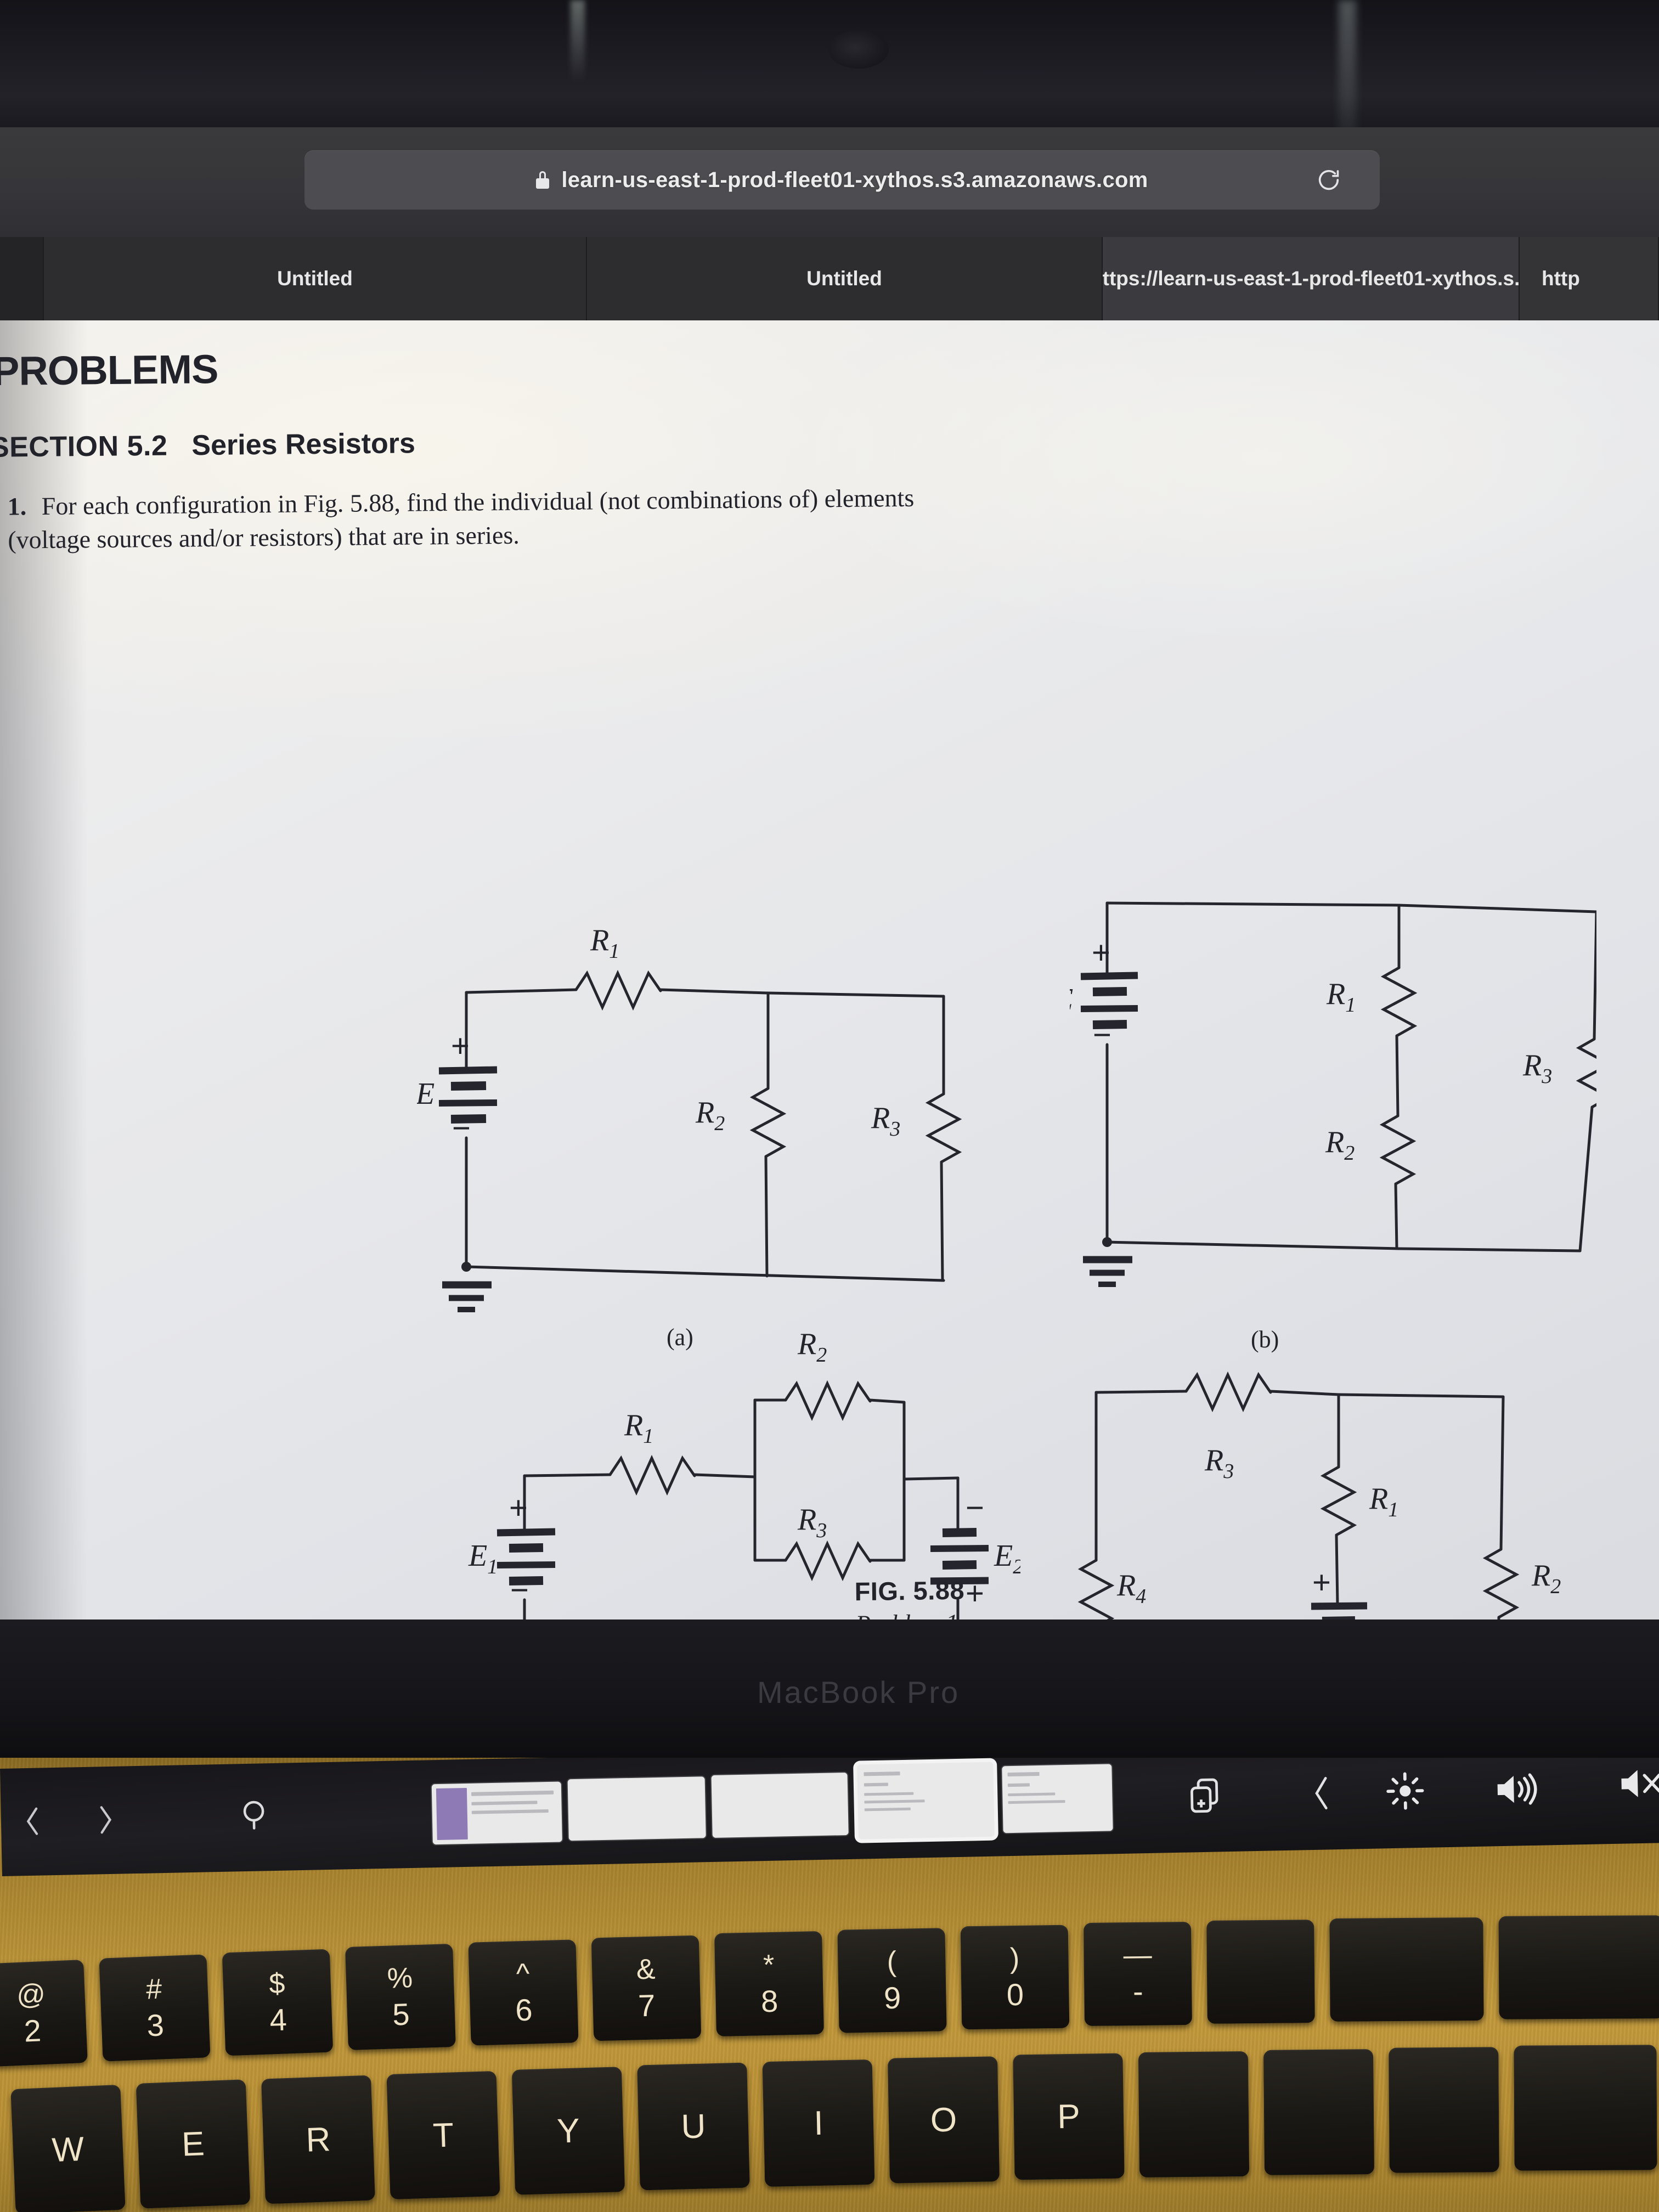  I want to click on chevron-left-icon, so click(32, 1821).